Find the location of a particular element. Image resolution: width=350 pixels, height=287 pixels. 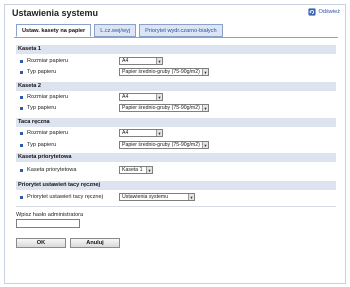

password-input is located at coordinates (48, 223).